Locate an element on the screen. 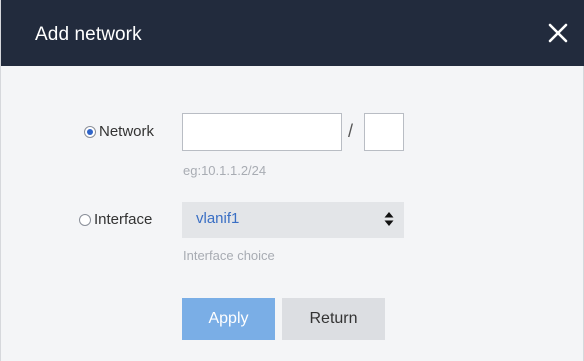 This screenshot has width=584, height=361. interface-select-value: vlanif1 is located at coordinates (218, 218).